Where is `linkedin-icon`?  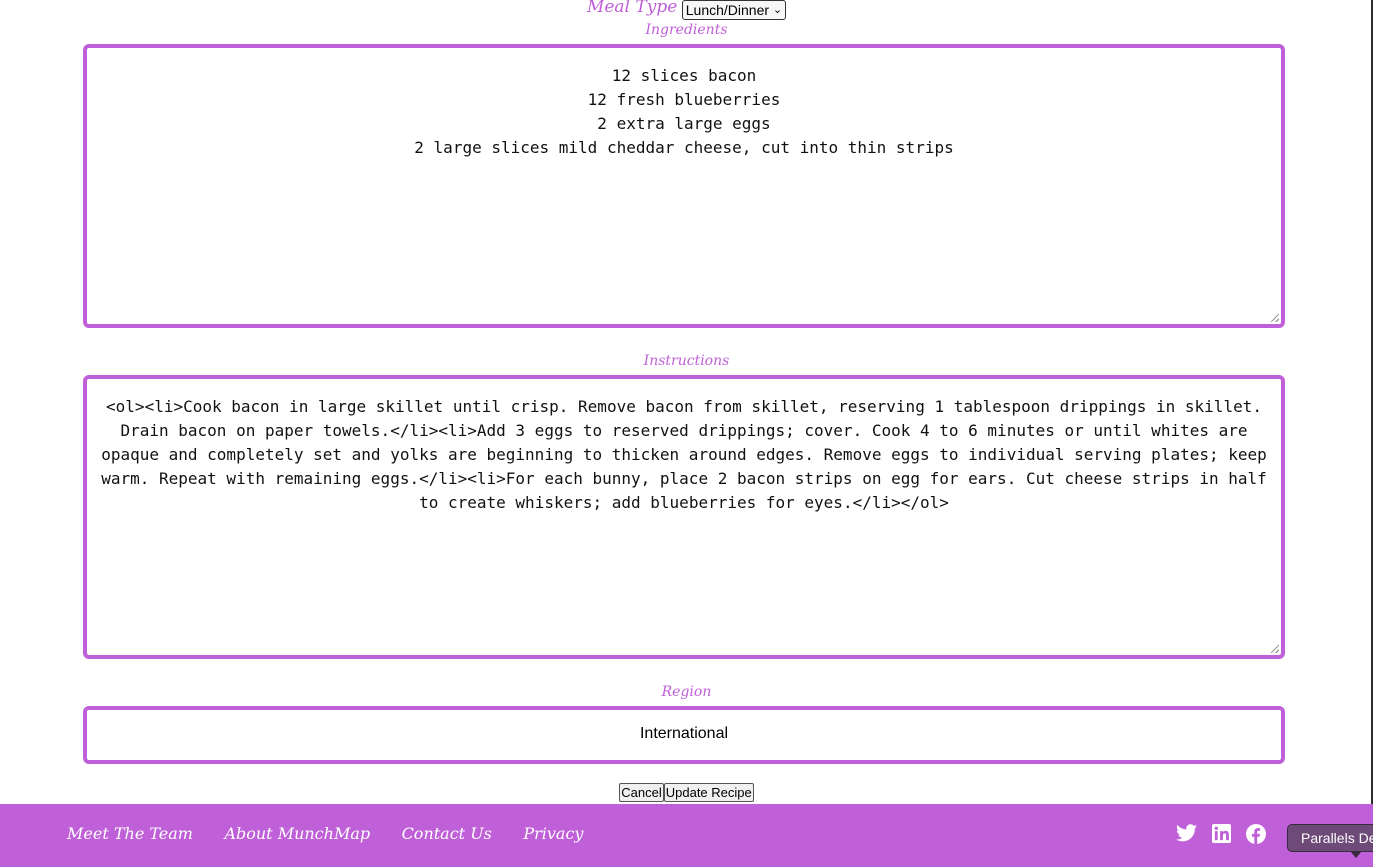 linkedin-icon is located at coordinates (1221, 833).